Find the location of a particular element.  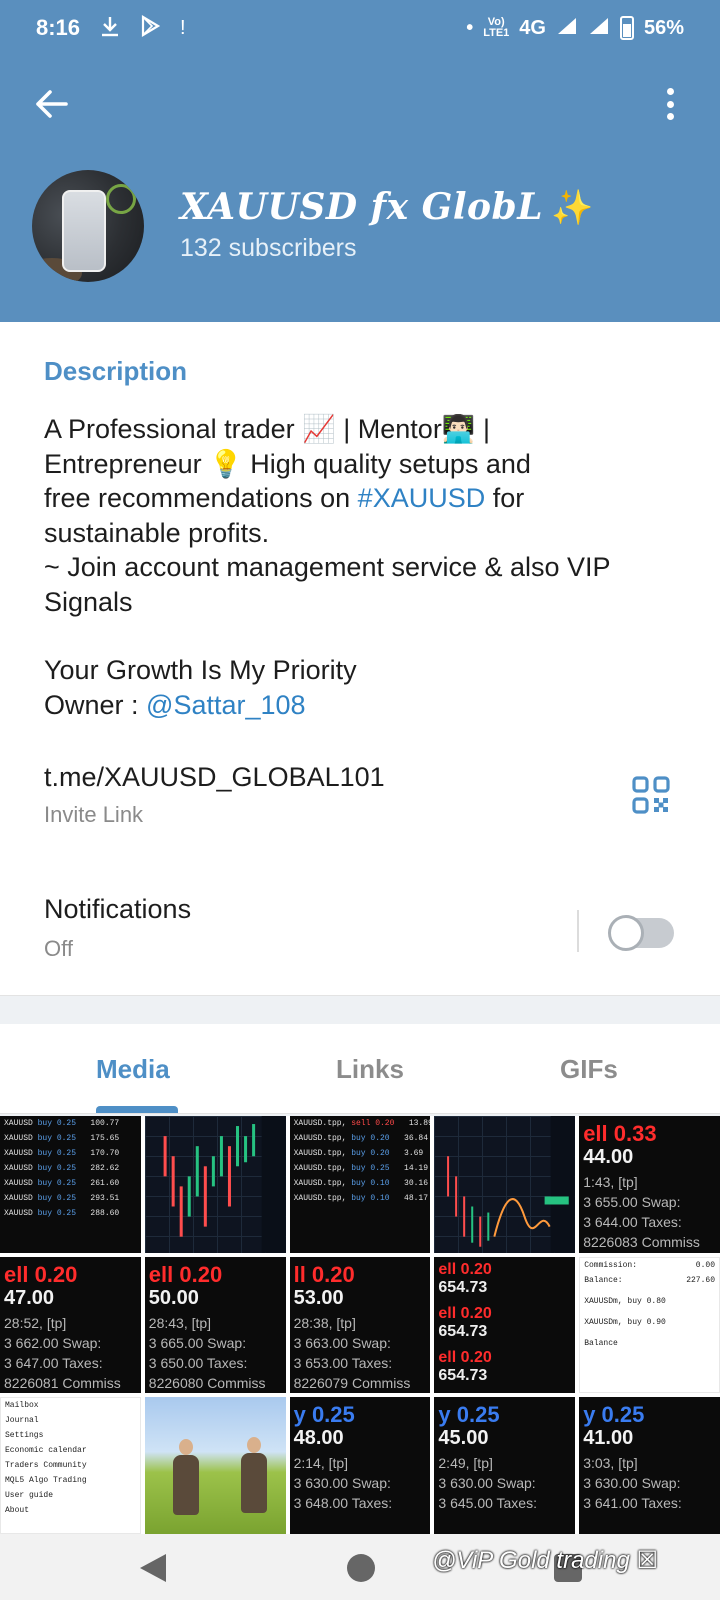

channel-avatar is located at coordinates (88, 226).